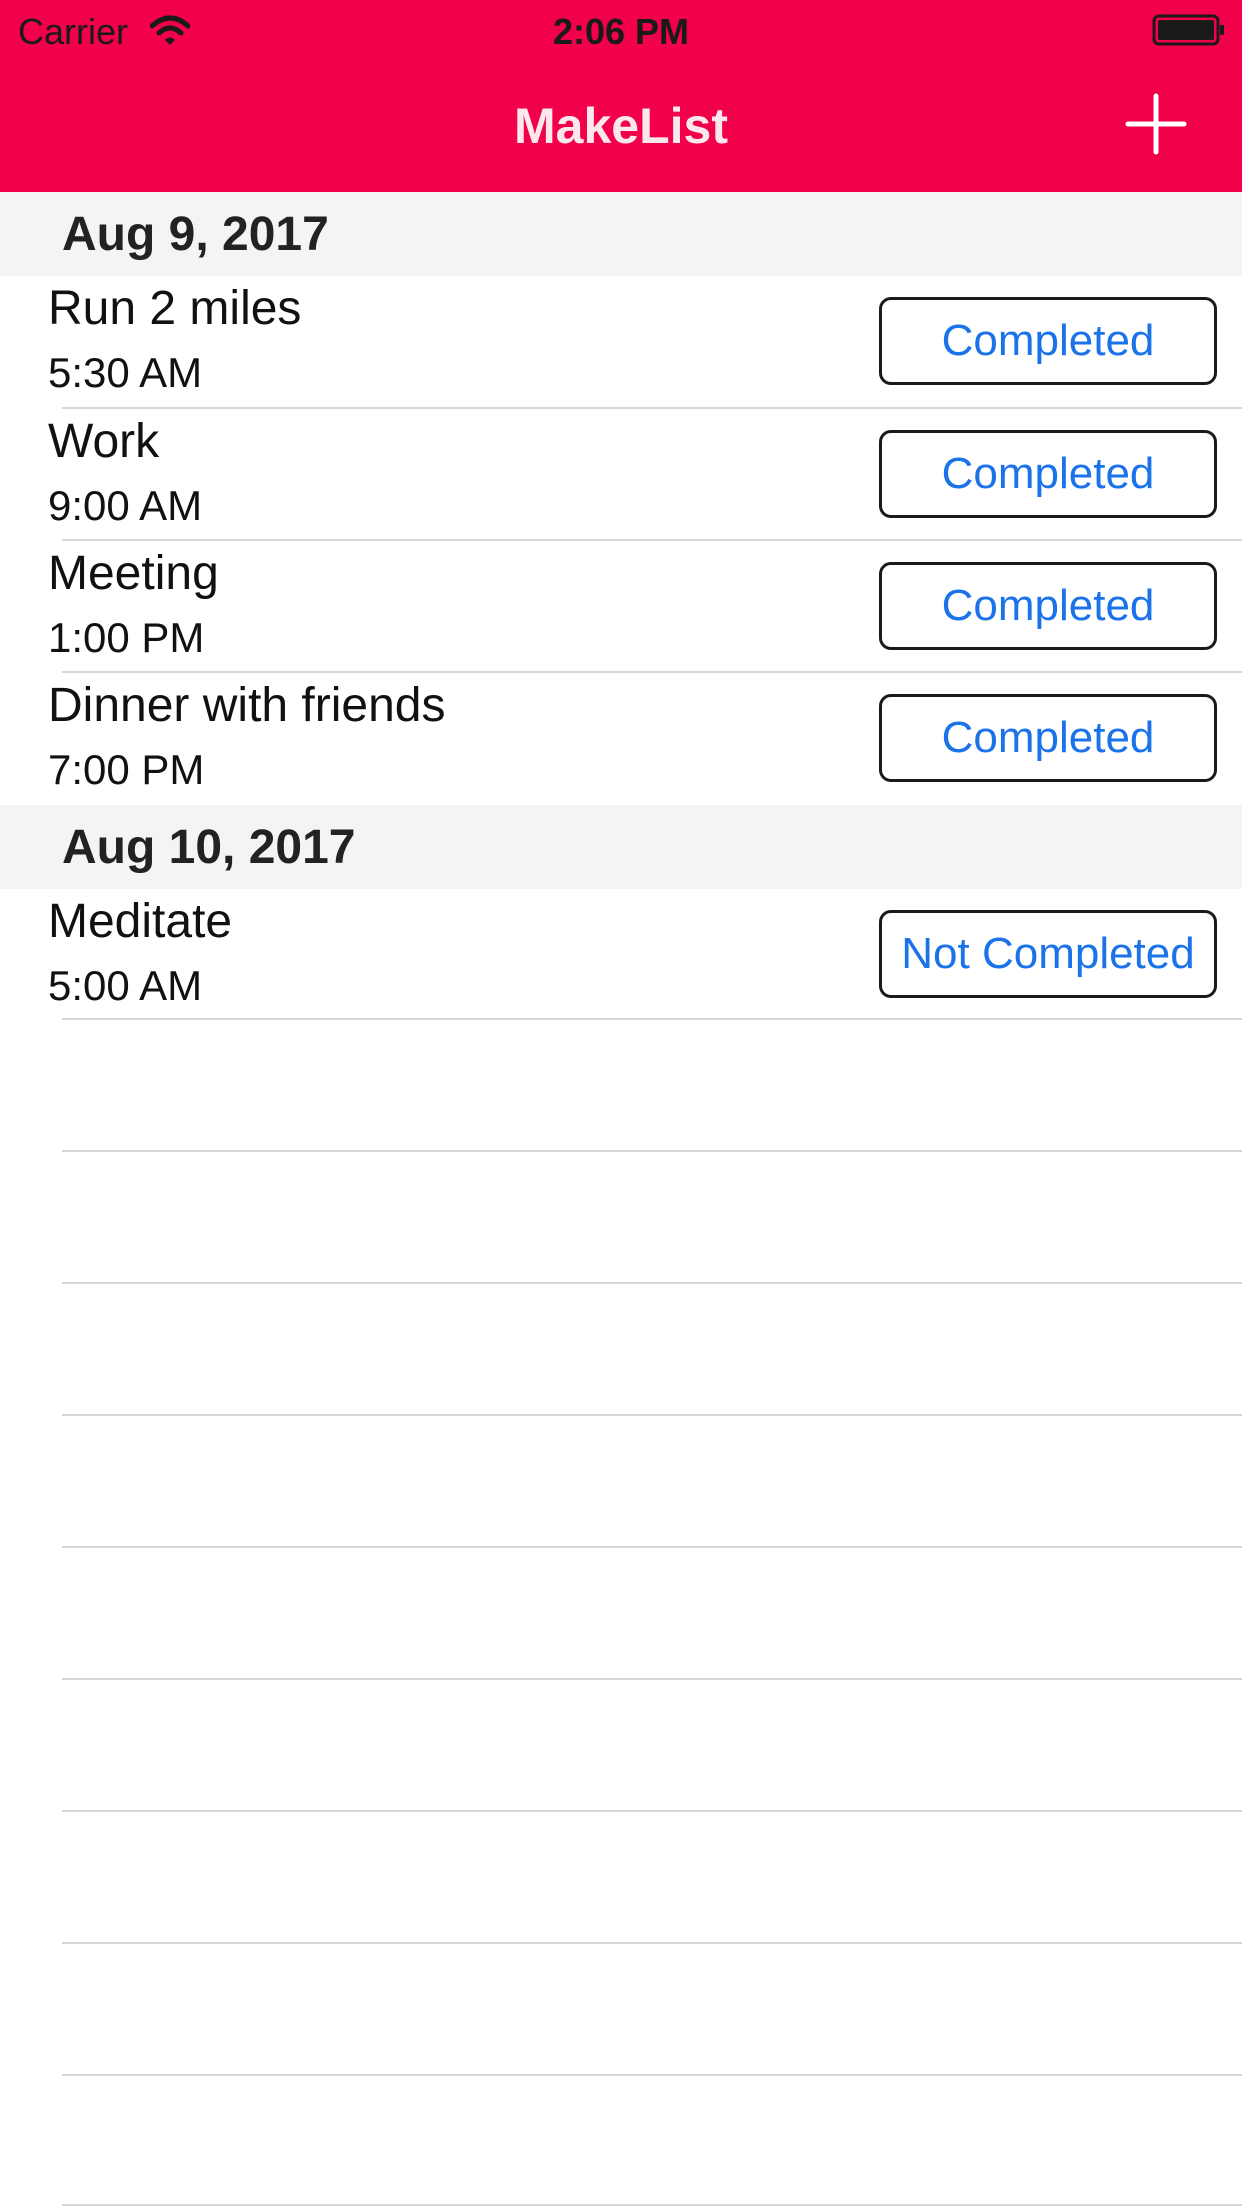 The height and width of the screenshot is (2208, 1242). I want to click on section-header: Aug 10, 2017, so click(621, 847).